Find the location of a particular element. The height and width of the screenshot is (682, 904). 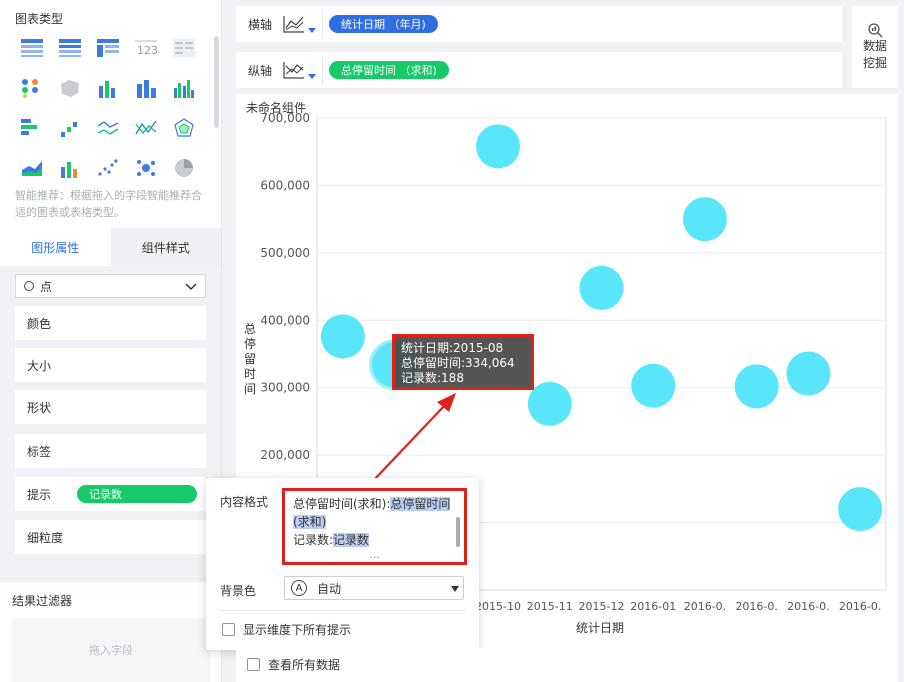

dot-list-icon is located at coordinates (32, 88).